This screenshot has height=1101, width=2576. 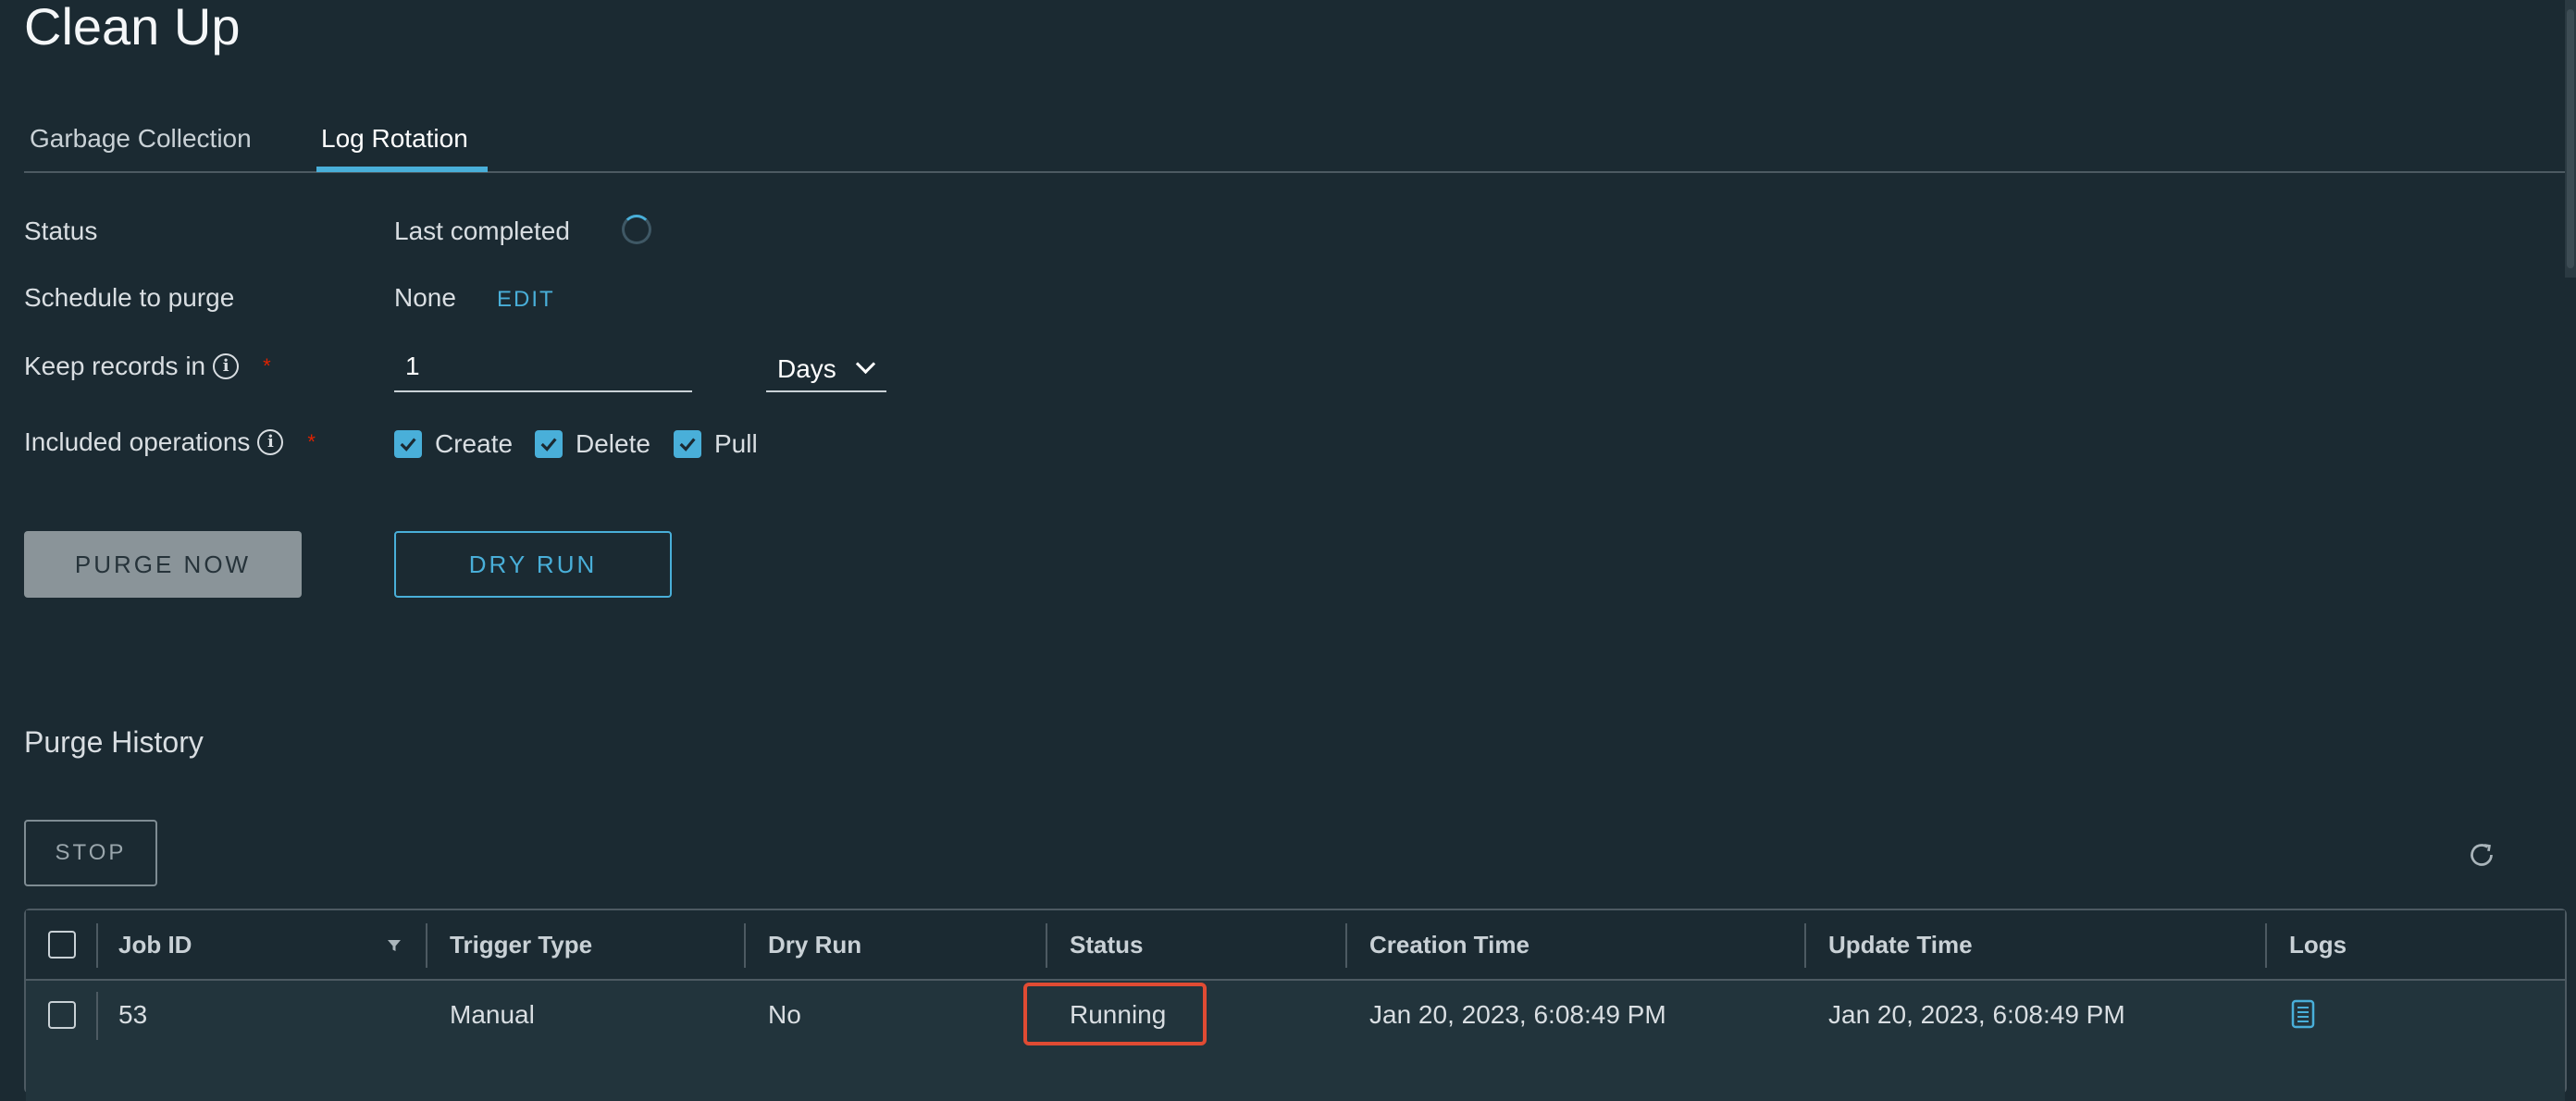 What do you see at coordinates (114, 742) in the screenshot?
I see `purge-history-title: Purge History` at bounding box center [114, 742].